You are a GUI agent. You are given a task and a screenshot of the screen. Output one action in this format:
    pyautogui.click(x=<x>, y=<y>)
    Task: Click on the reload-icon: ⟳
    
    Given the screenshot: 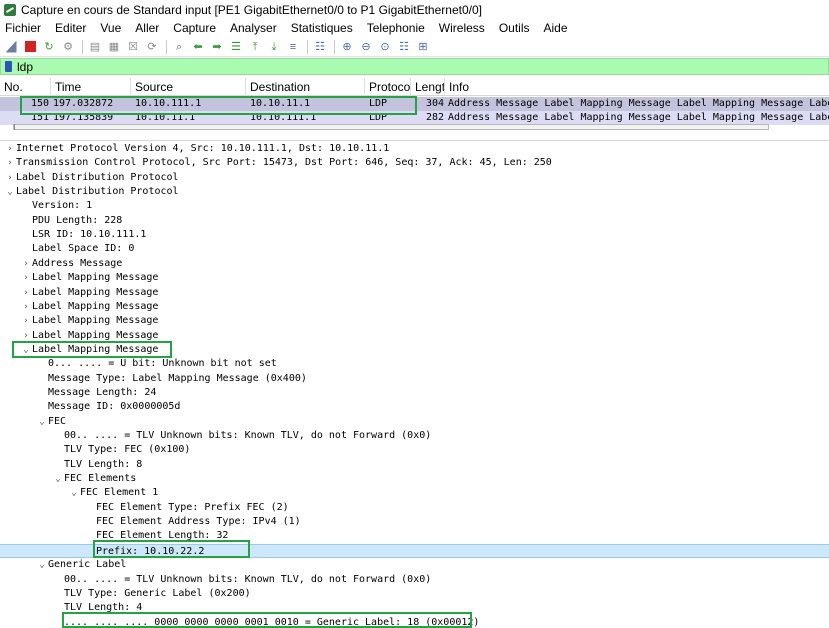 What is the action you would take?
    pyautogui.click(x=152, y=47)
    